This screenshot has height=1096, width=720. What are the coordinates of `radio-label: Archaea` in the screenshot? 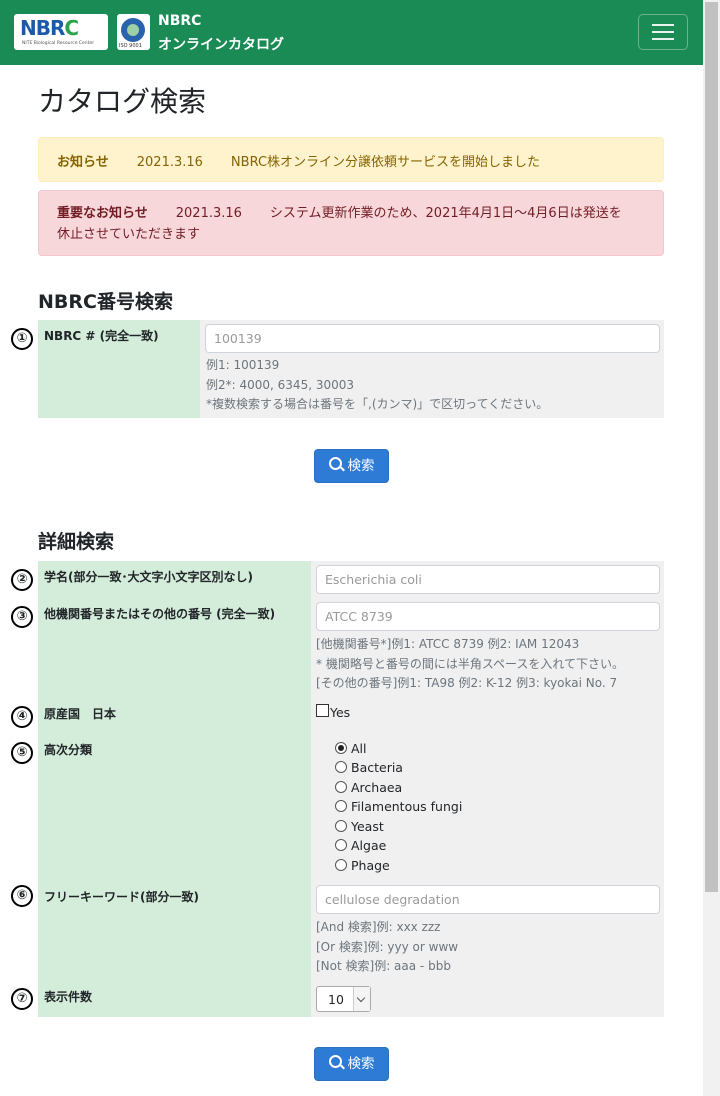 It's located at (377, 787).